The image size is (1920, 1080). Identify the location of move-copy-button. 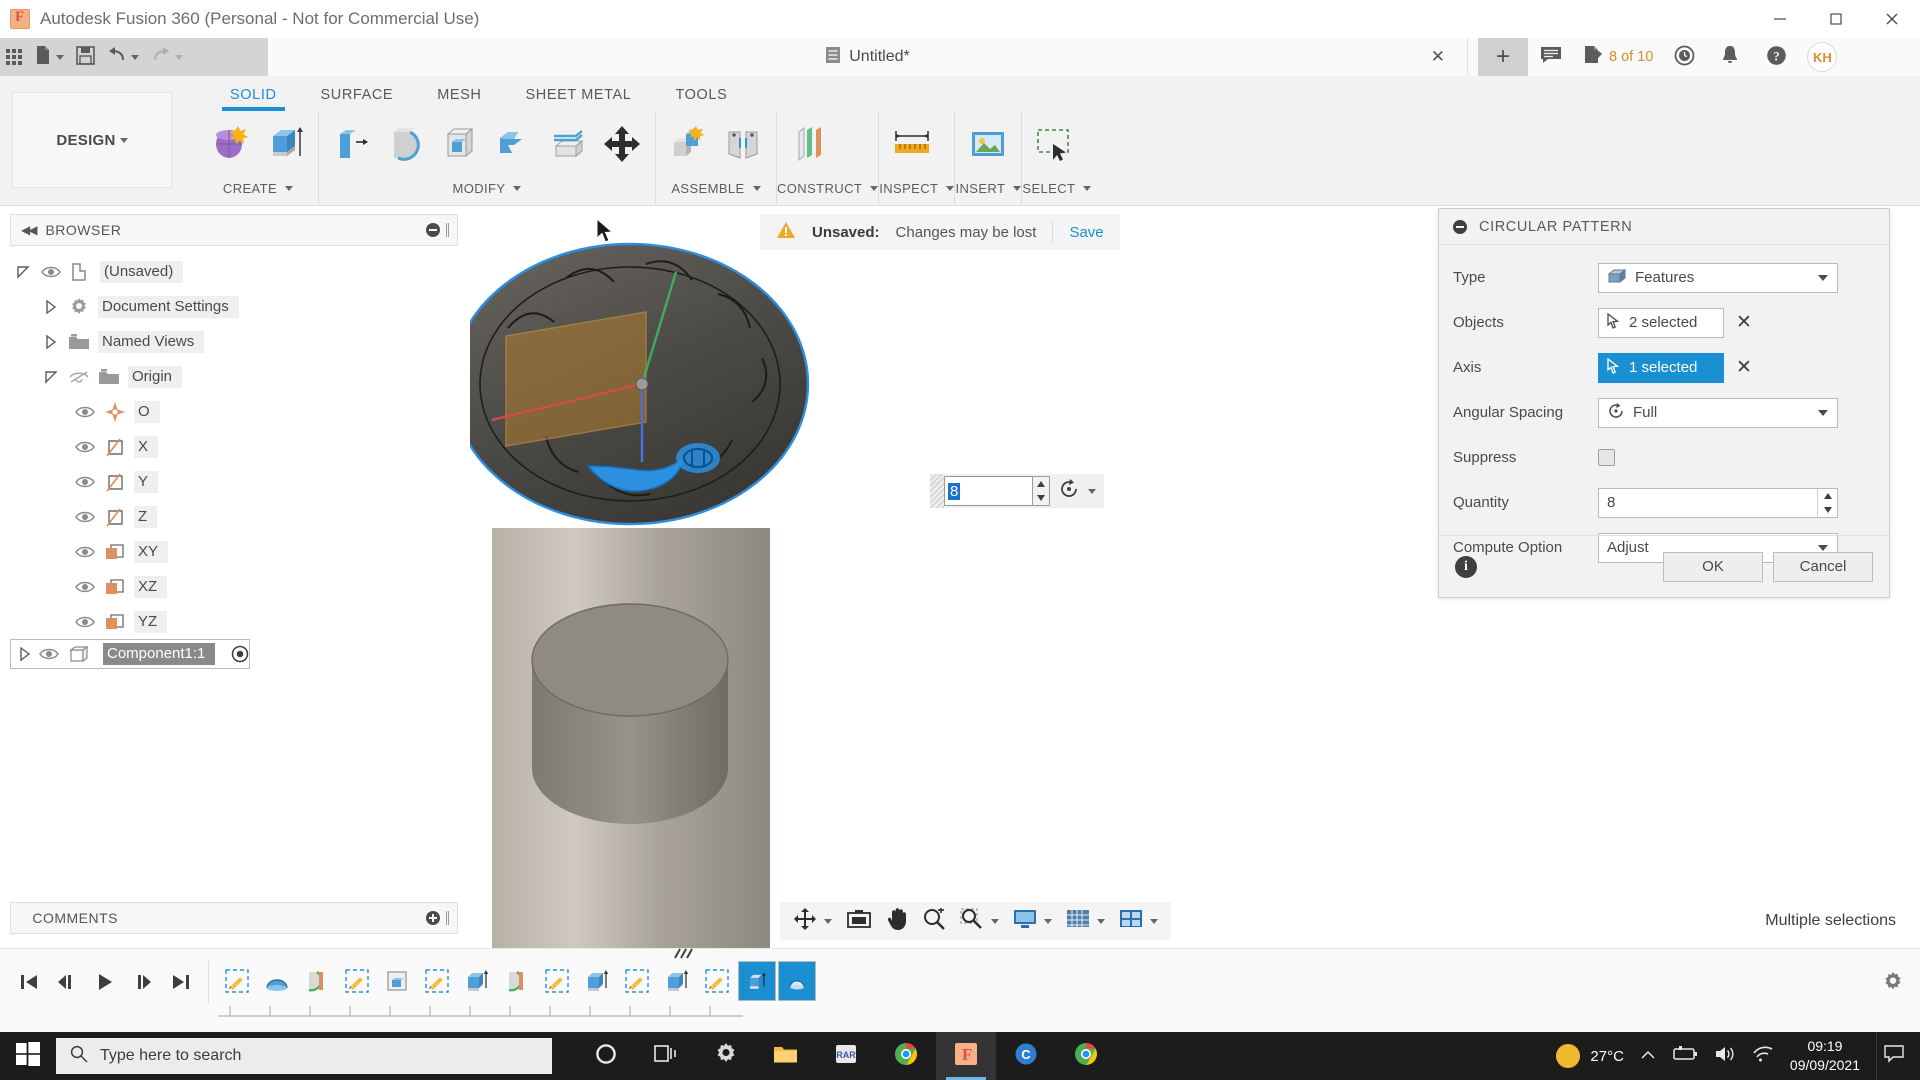
(622, 144).